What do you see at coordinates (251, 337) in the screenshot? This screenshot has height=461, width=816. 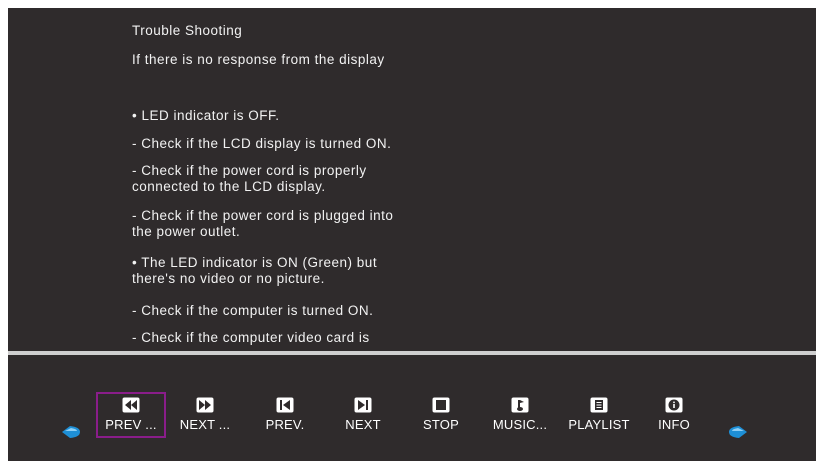 I see `content-line: - Check if the computer video card is` at bounding box center [251, 337].